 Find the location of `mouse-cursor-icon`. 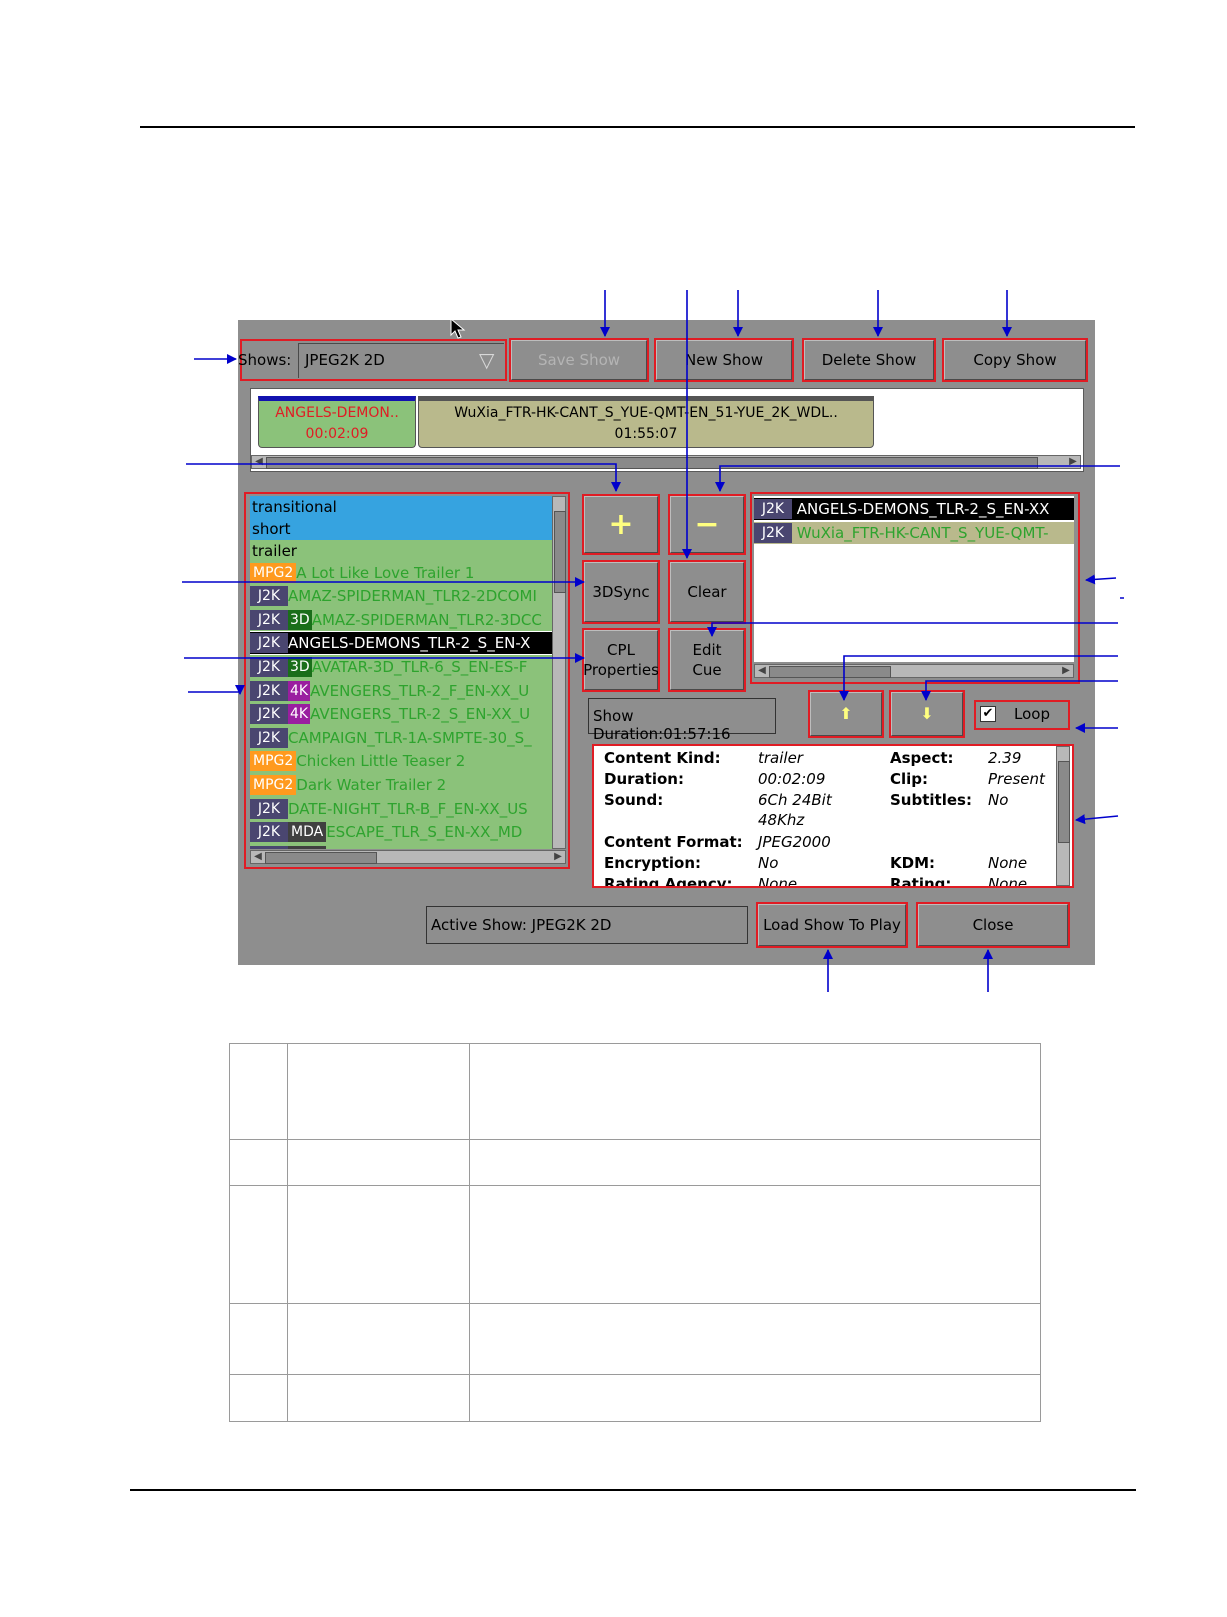

mouse-cursor-icon is located at coordinates (458, 328).